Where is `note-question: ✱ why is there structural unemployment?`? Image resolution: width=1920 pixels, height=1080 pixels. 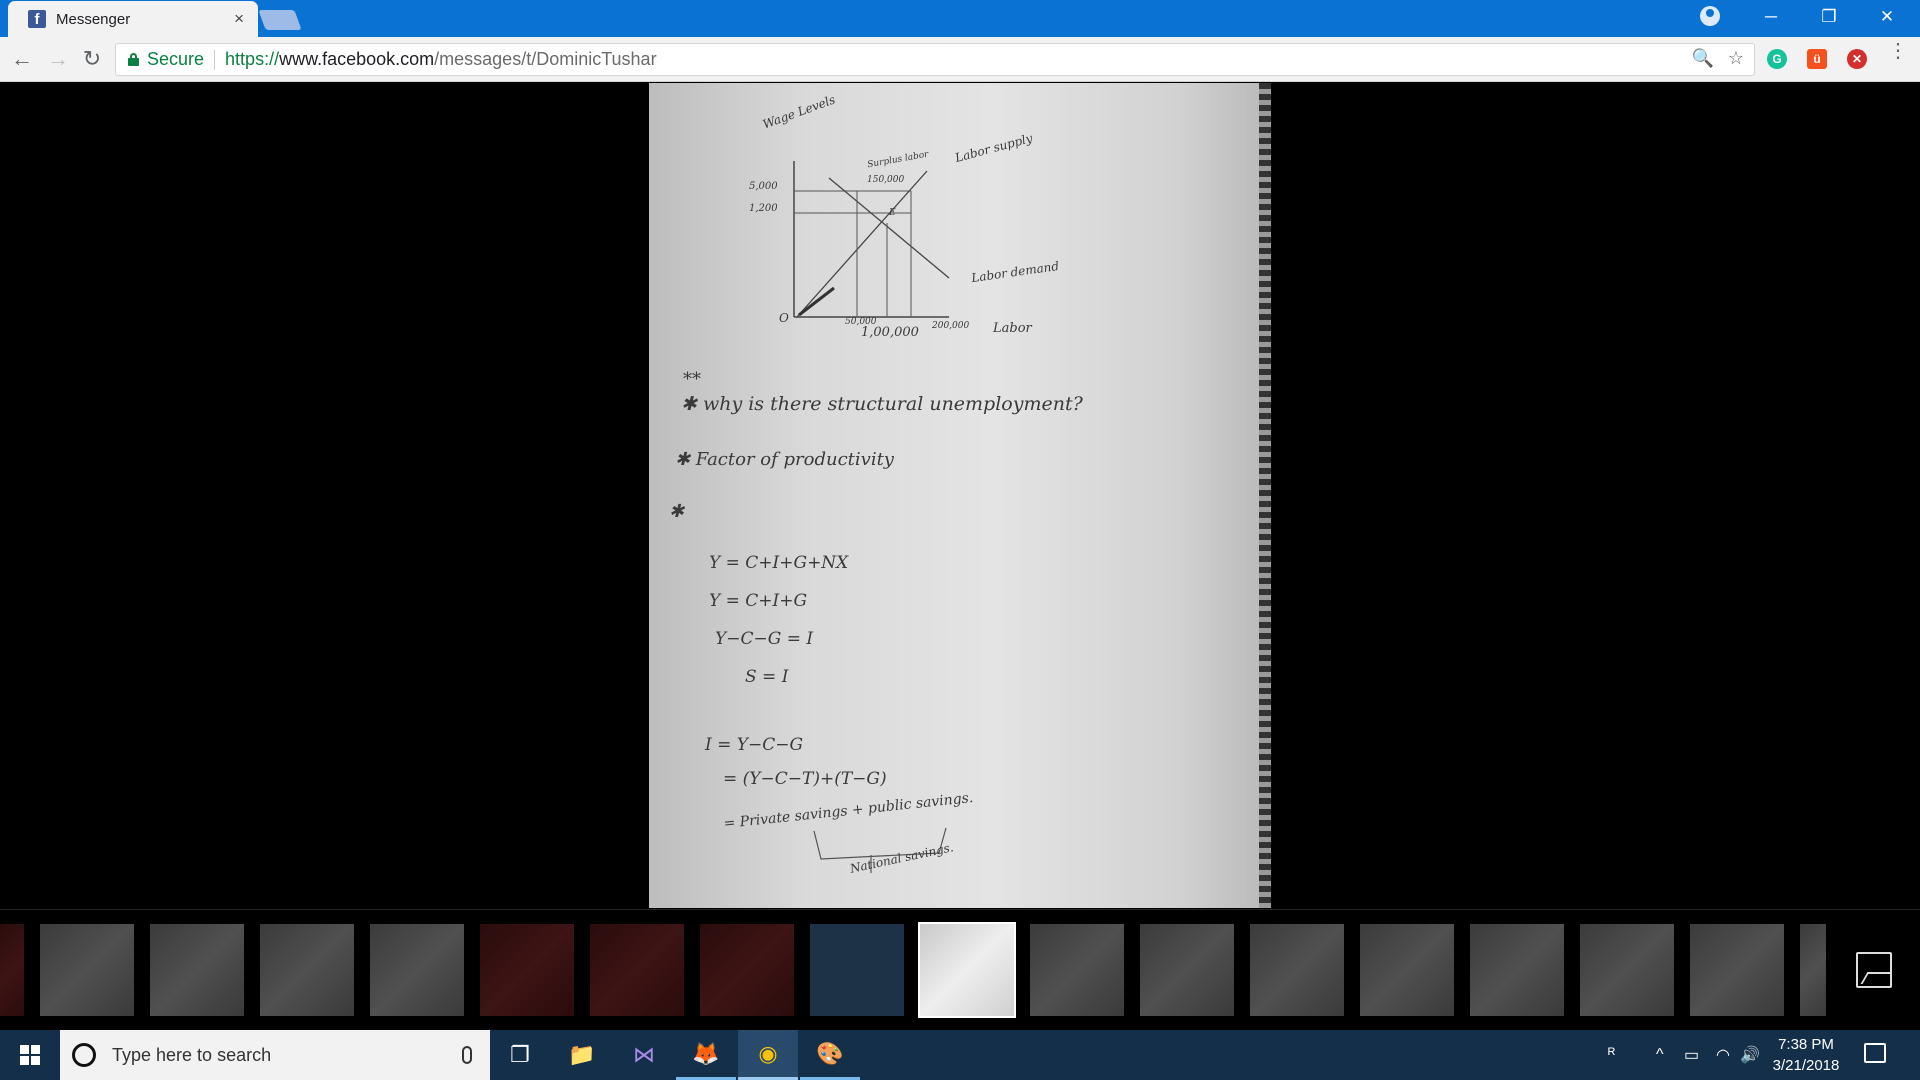
note-question: ✱ why is there structural unemployment? is located at coordinates (882, 404).